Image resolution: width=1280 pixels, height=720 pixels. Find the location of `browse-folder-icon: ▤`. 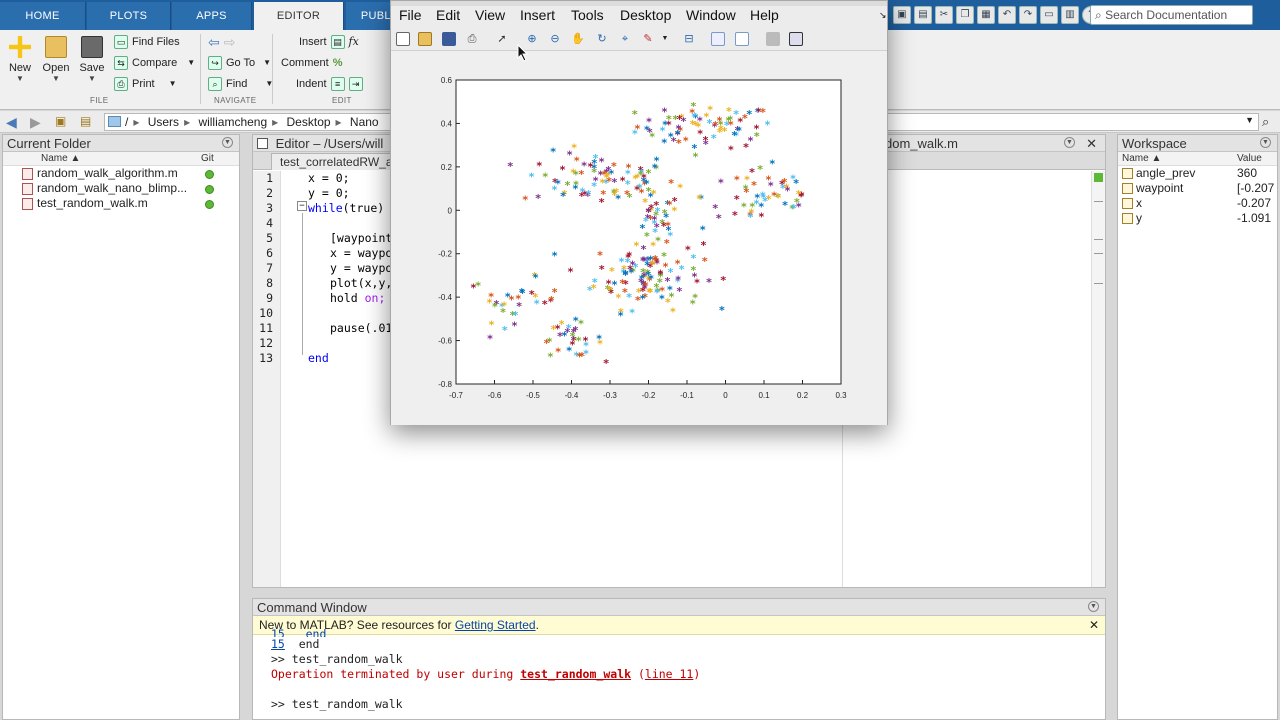

browse-folder-icon: ▤ is located at coordinates (85, 121).